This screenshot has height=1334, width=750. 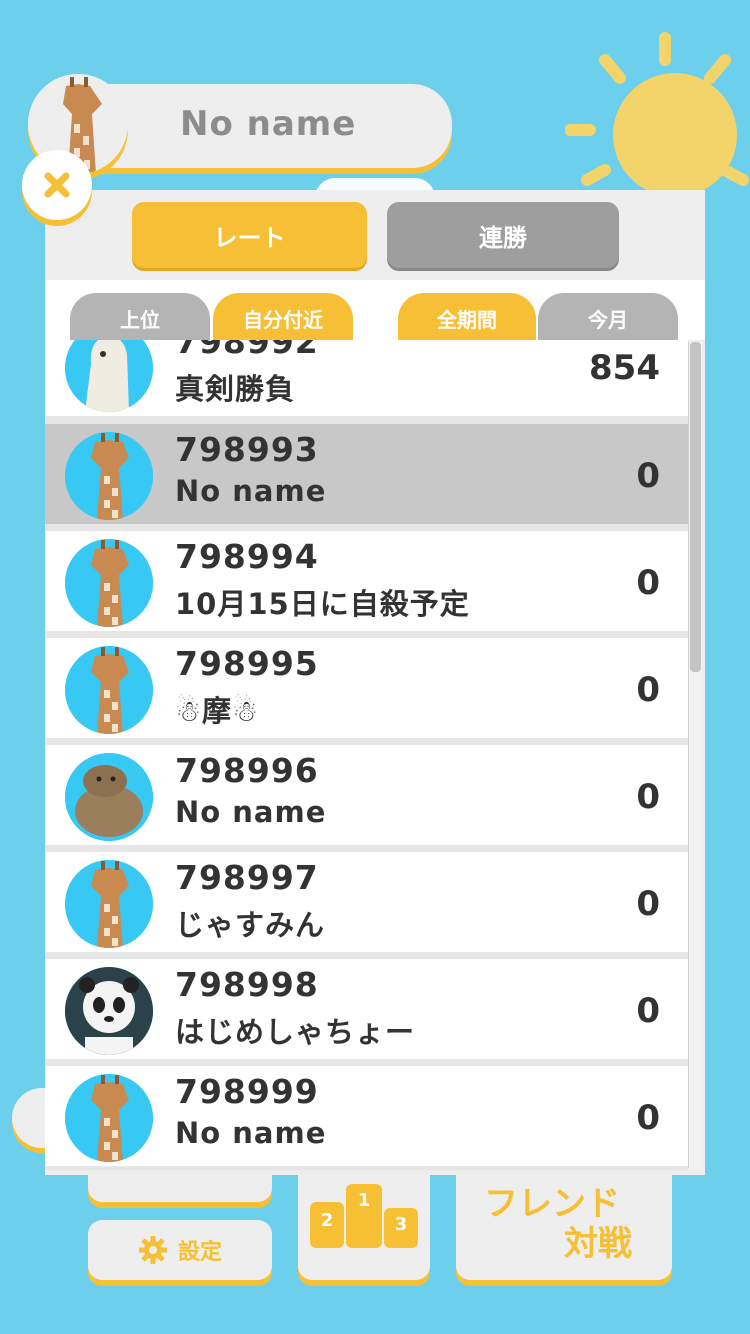 I want to click on ranking-row: 798997 じゃすみん 0, so click(x=366, y=902).